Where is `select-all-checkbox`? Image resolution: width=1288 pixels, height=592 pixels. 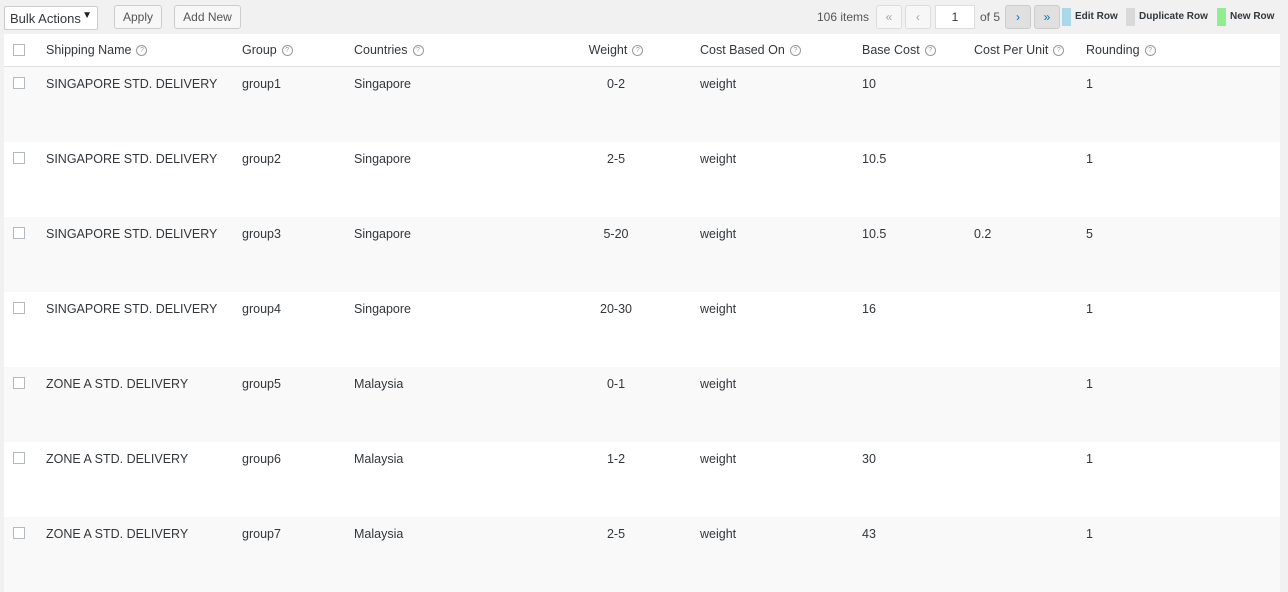
select-all-checkbox is located at coordinates (19, 50).